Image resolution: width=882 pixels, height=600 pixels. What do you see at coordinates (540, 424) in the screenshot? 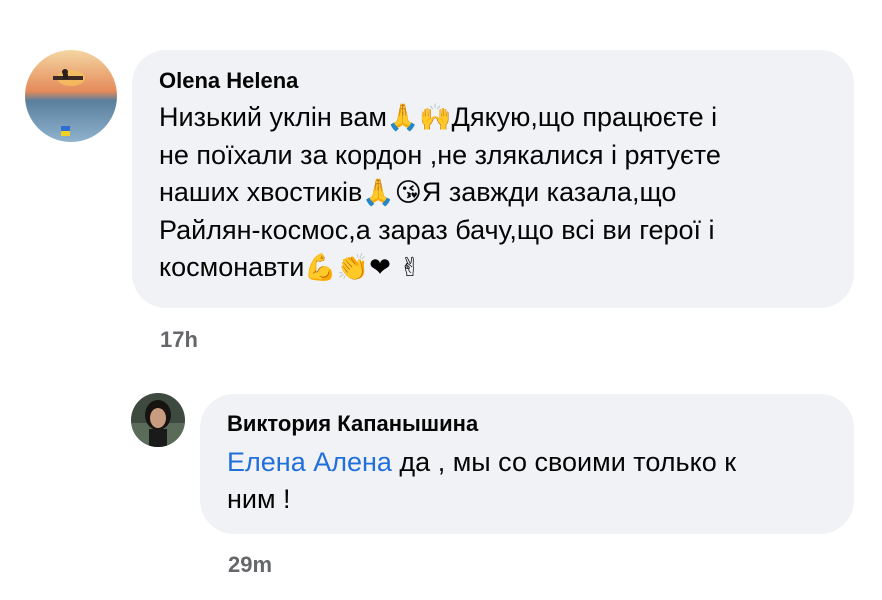
I see `comment-author: Виктория Капанышина` at bounding box center [540, 424].